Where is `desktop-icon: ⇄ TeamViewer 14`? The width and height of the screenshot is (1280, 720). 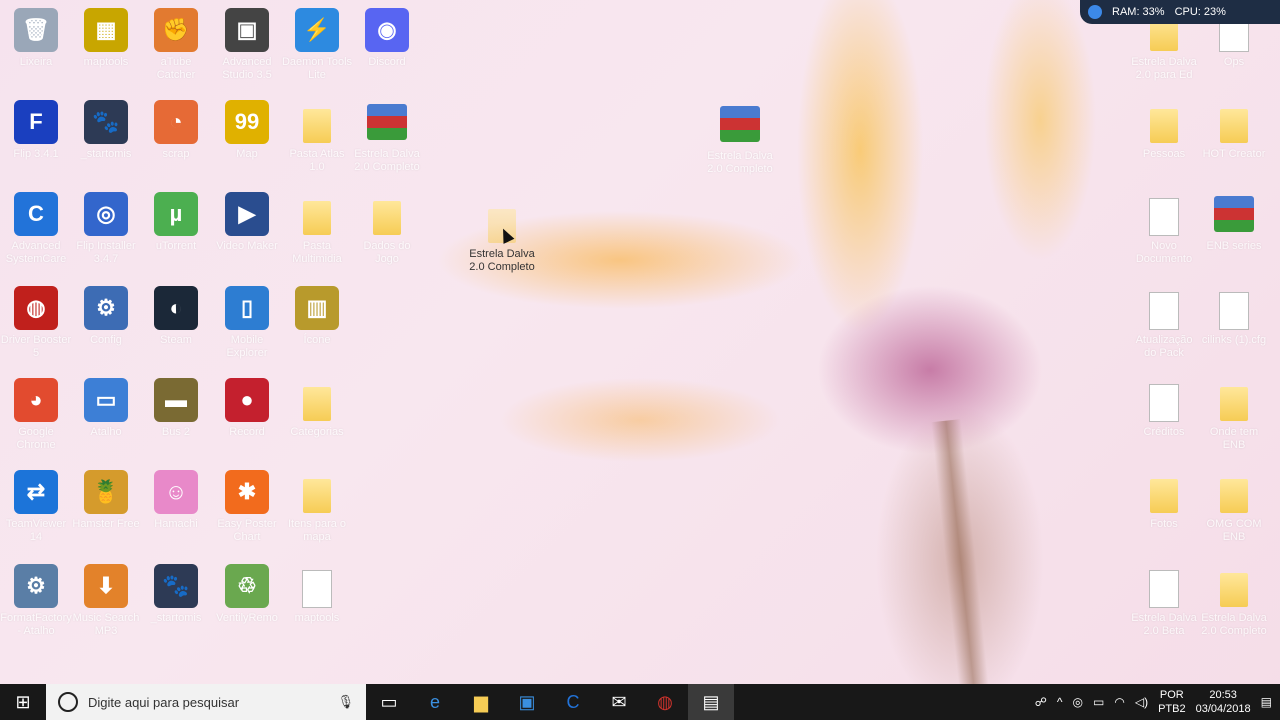 desktop-icon: ⇄ TeamViewer 14 is located at coordinates (36, 510).